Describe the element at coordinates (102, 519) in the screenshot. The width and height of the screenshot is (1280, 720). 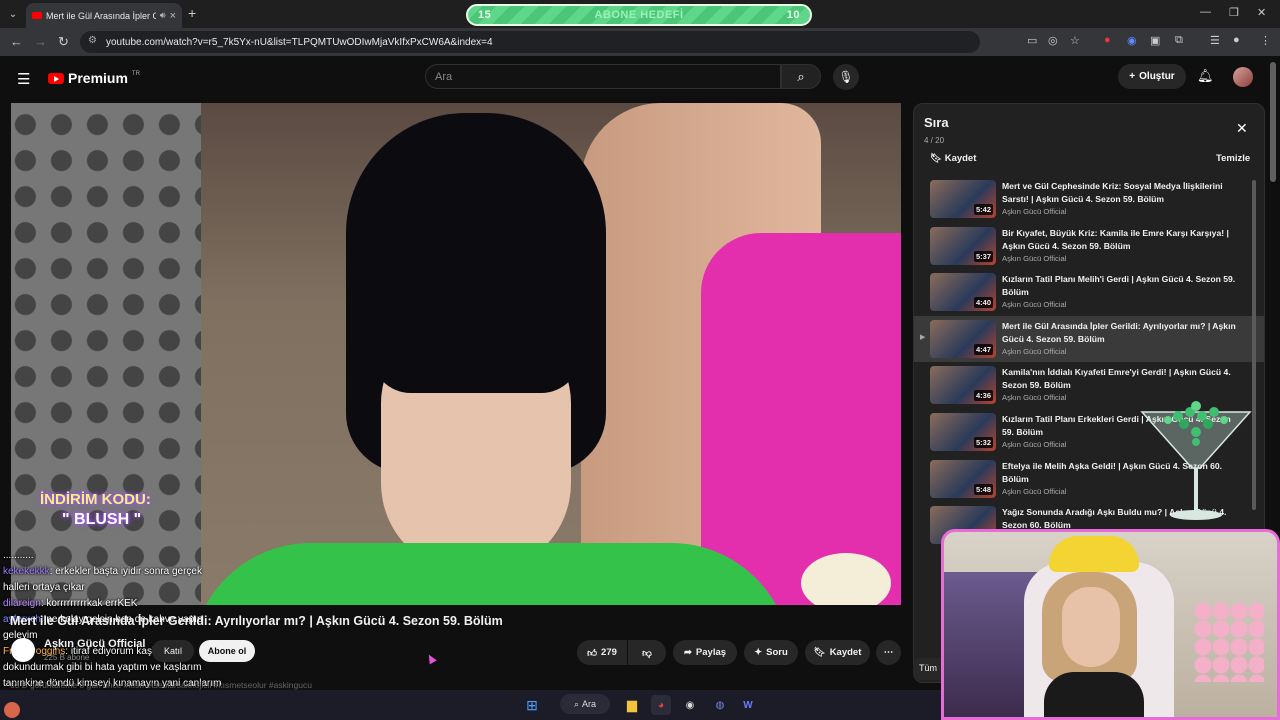
I see `promo-line-2: " BLUSH "` at that location.